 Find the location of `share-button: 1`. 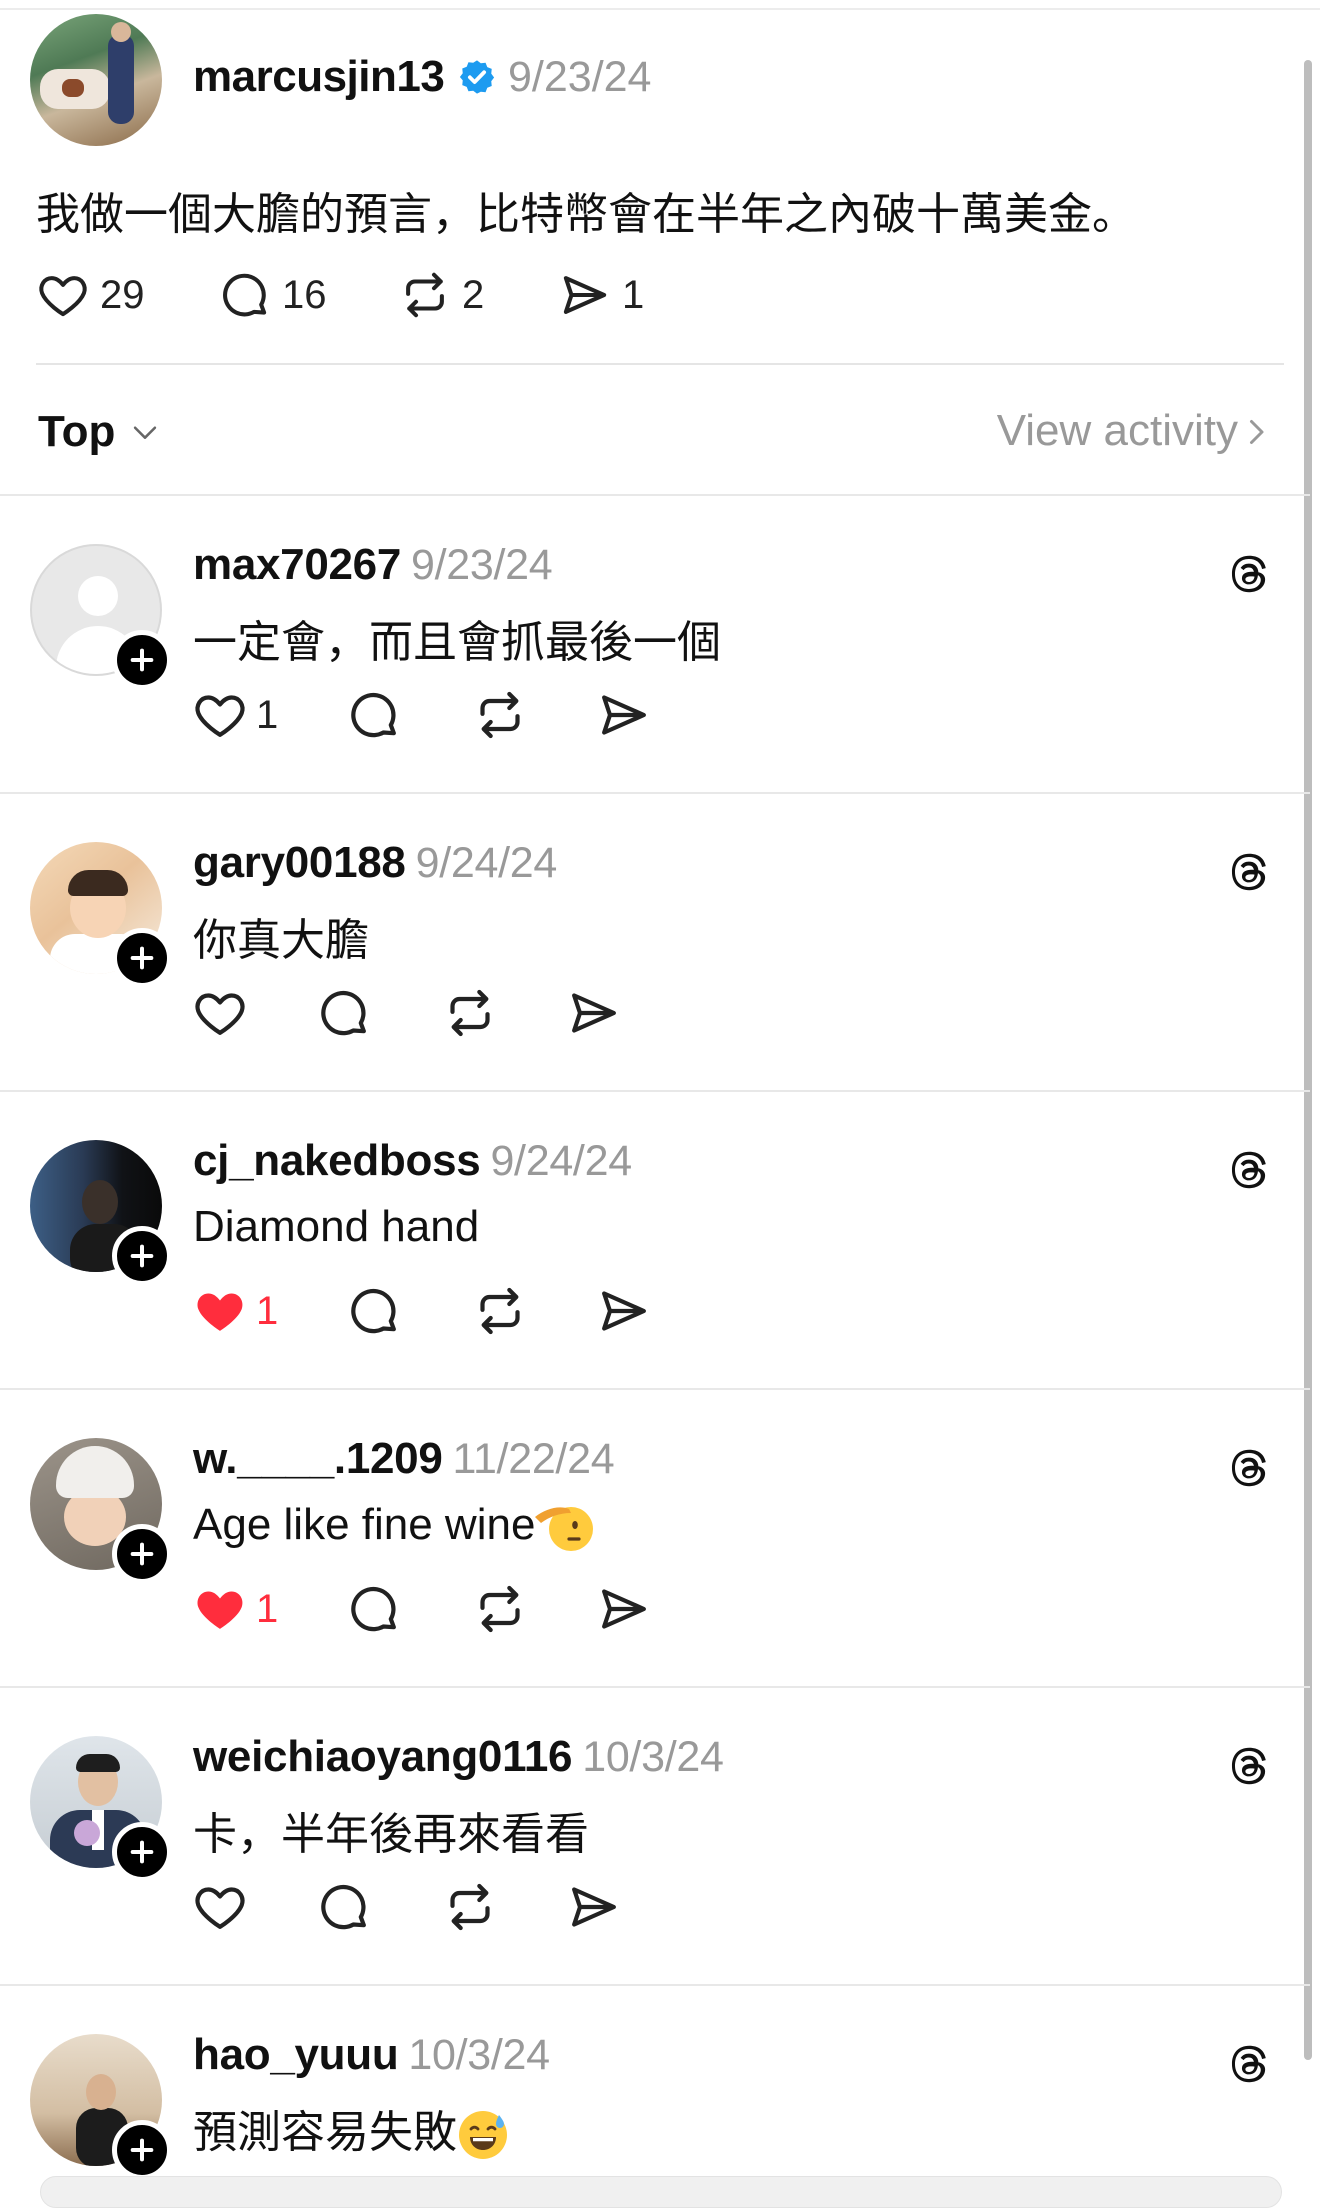

share-button: 1 is located at coordinates (601, 295).